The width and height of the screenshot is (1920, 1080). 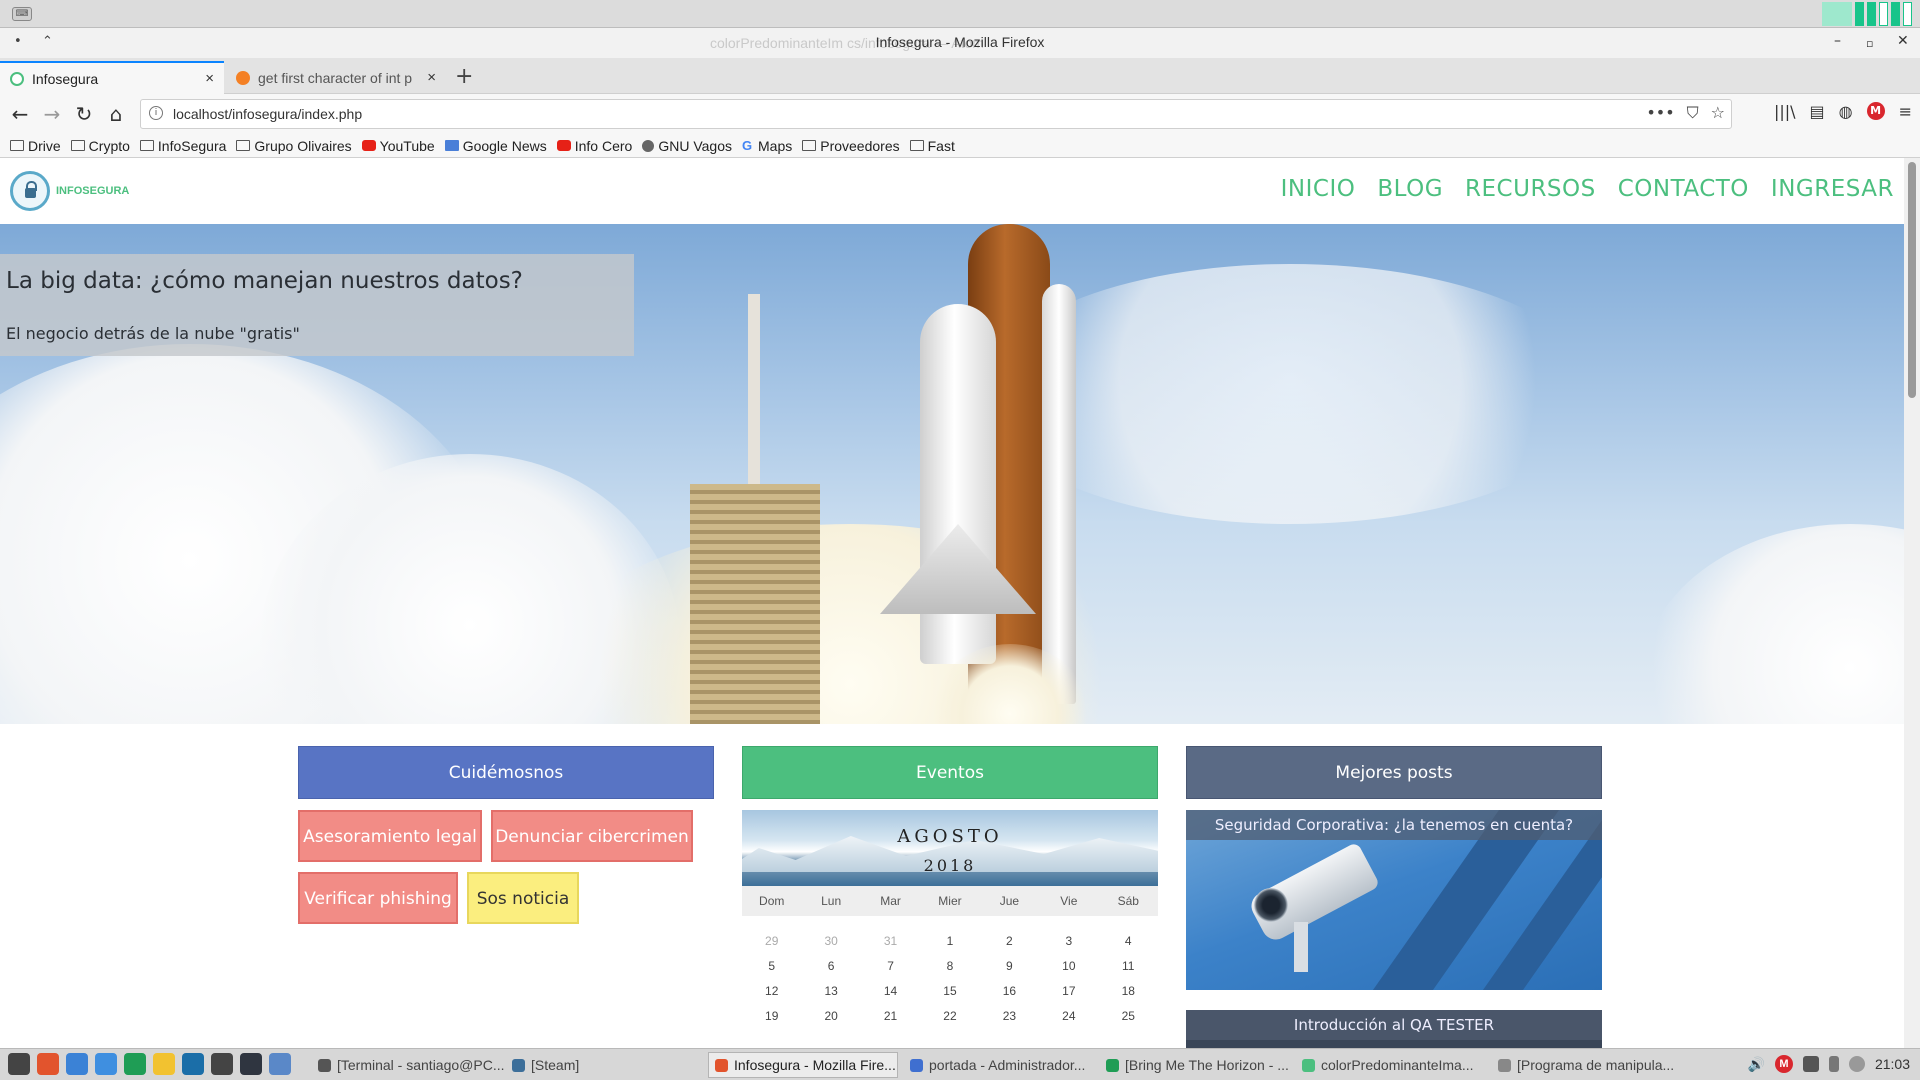 I want to click on tab-infosegura: Infosegura ×, so click(x=112, y=77).